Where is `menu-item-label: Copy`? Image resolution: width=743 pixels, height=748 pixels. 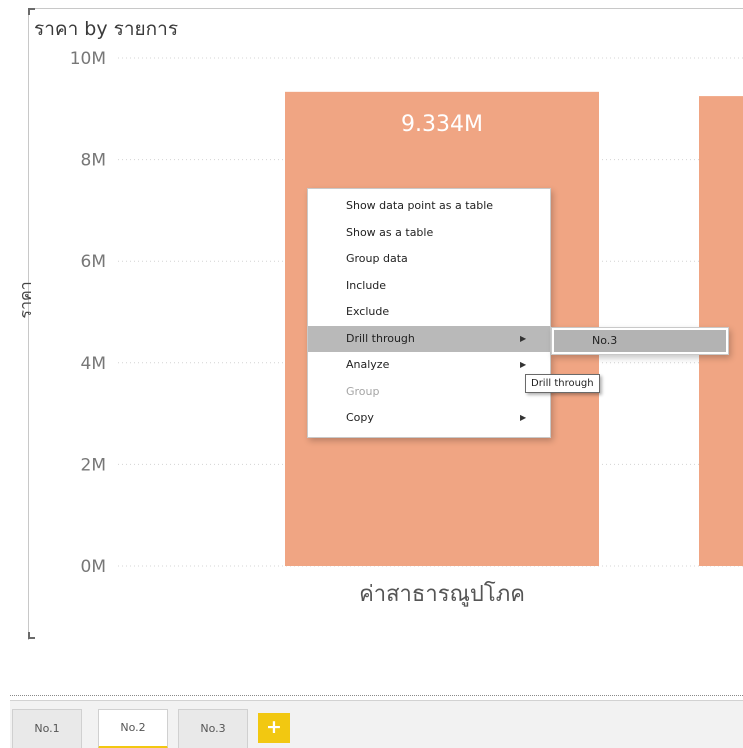
menu-item-label: Copy is located at coordinates (360, 417).